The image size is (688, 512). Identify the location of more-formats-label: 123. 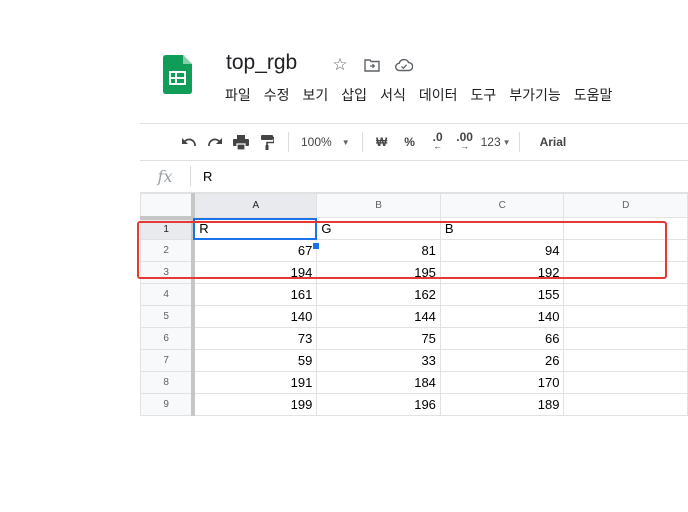
(490, 142).